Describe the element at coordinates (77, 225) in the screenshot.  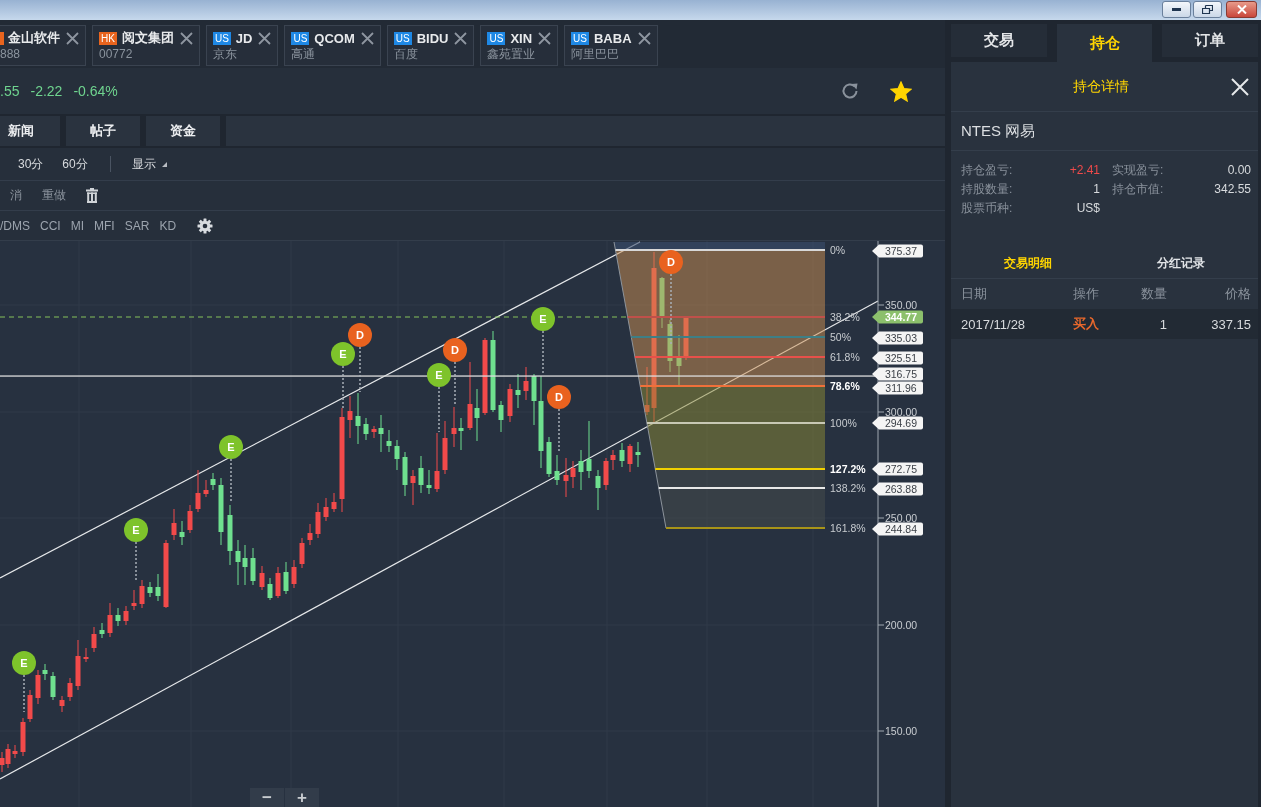
I see `indicator-option: MI` at that location.